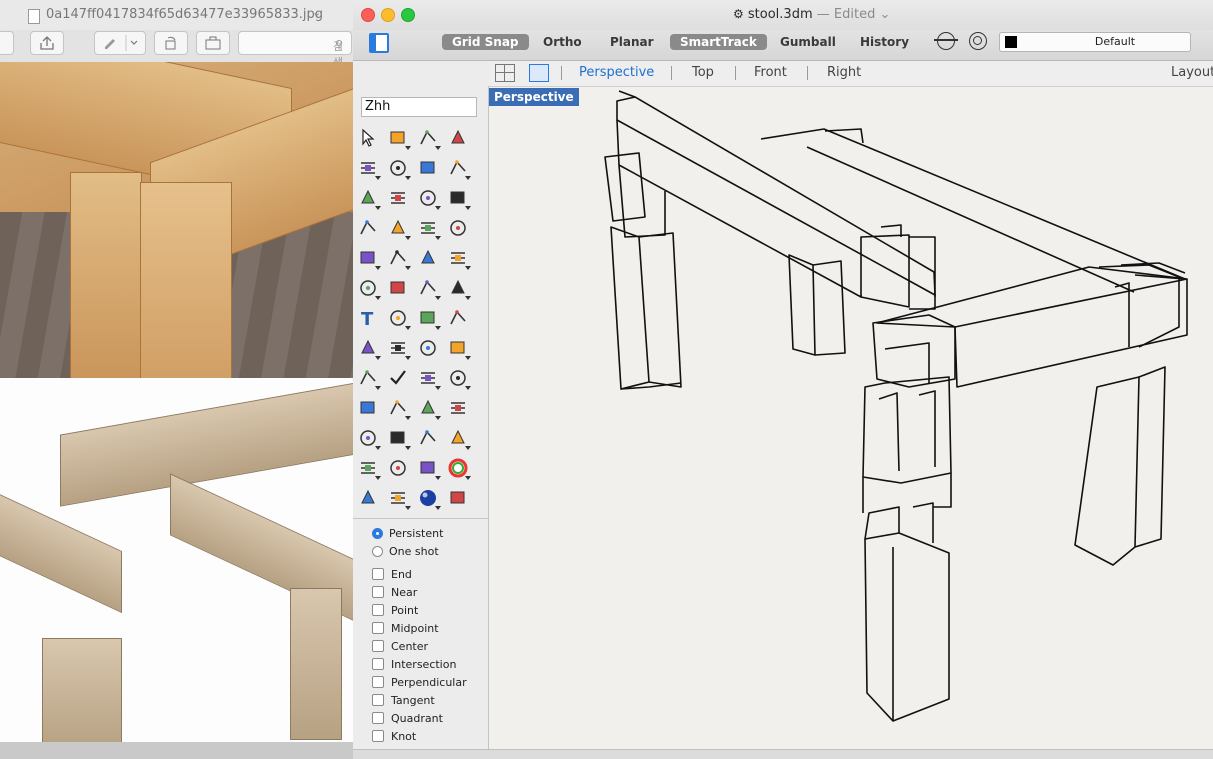  What do you see at coordinates (368, 228) in the screenshot?
I see `box-icon` at bounding box center [368, 228].